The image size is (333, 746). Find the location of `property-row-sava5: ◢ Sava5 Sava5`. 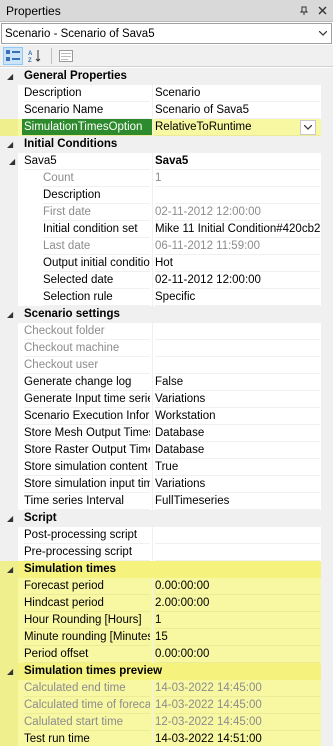

property-row-sava5: ◢ Sava5 Sava5 is located at coordinates (166, 161).